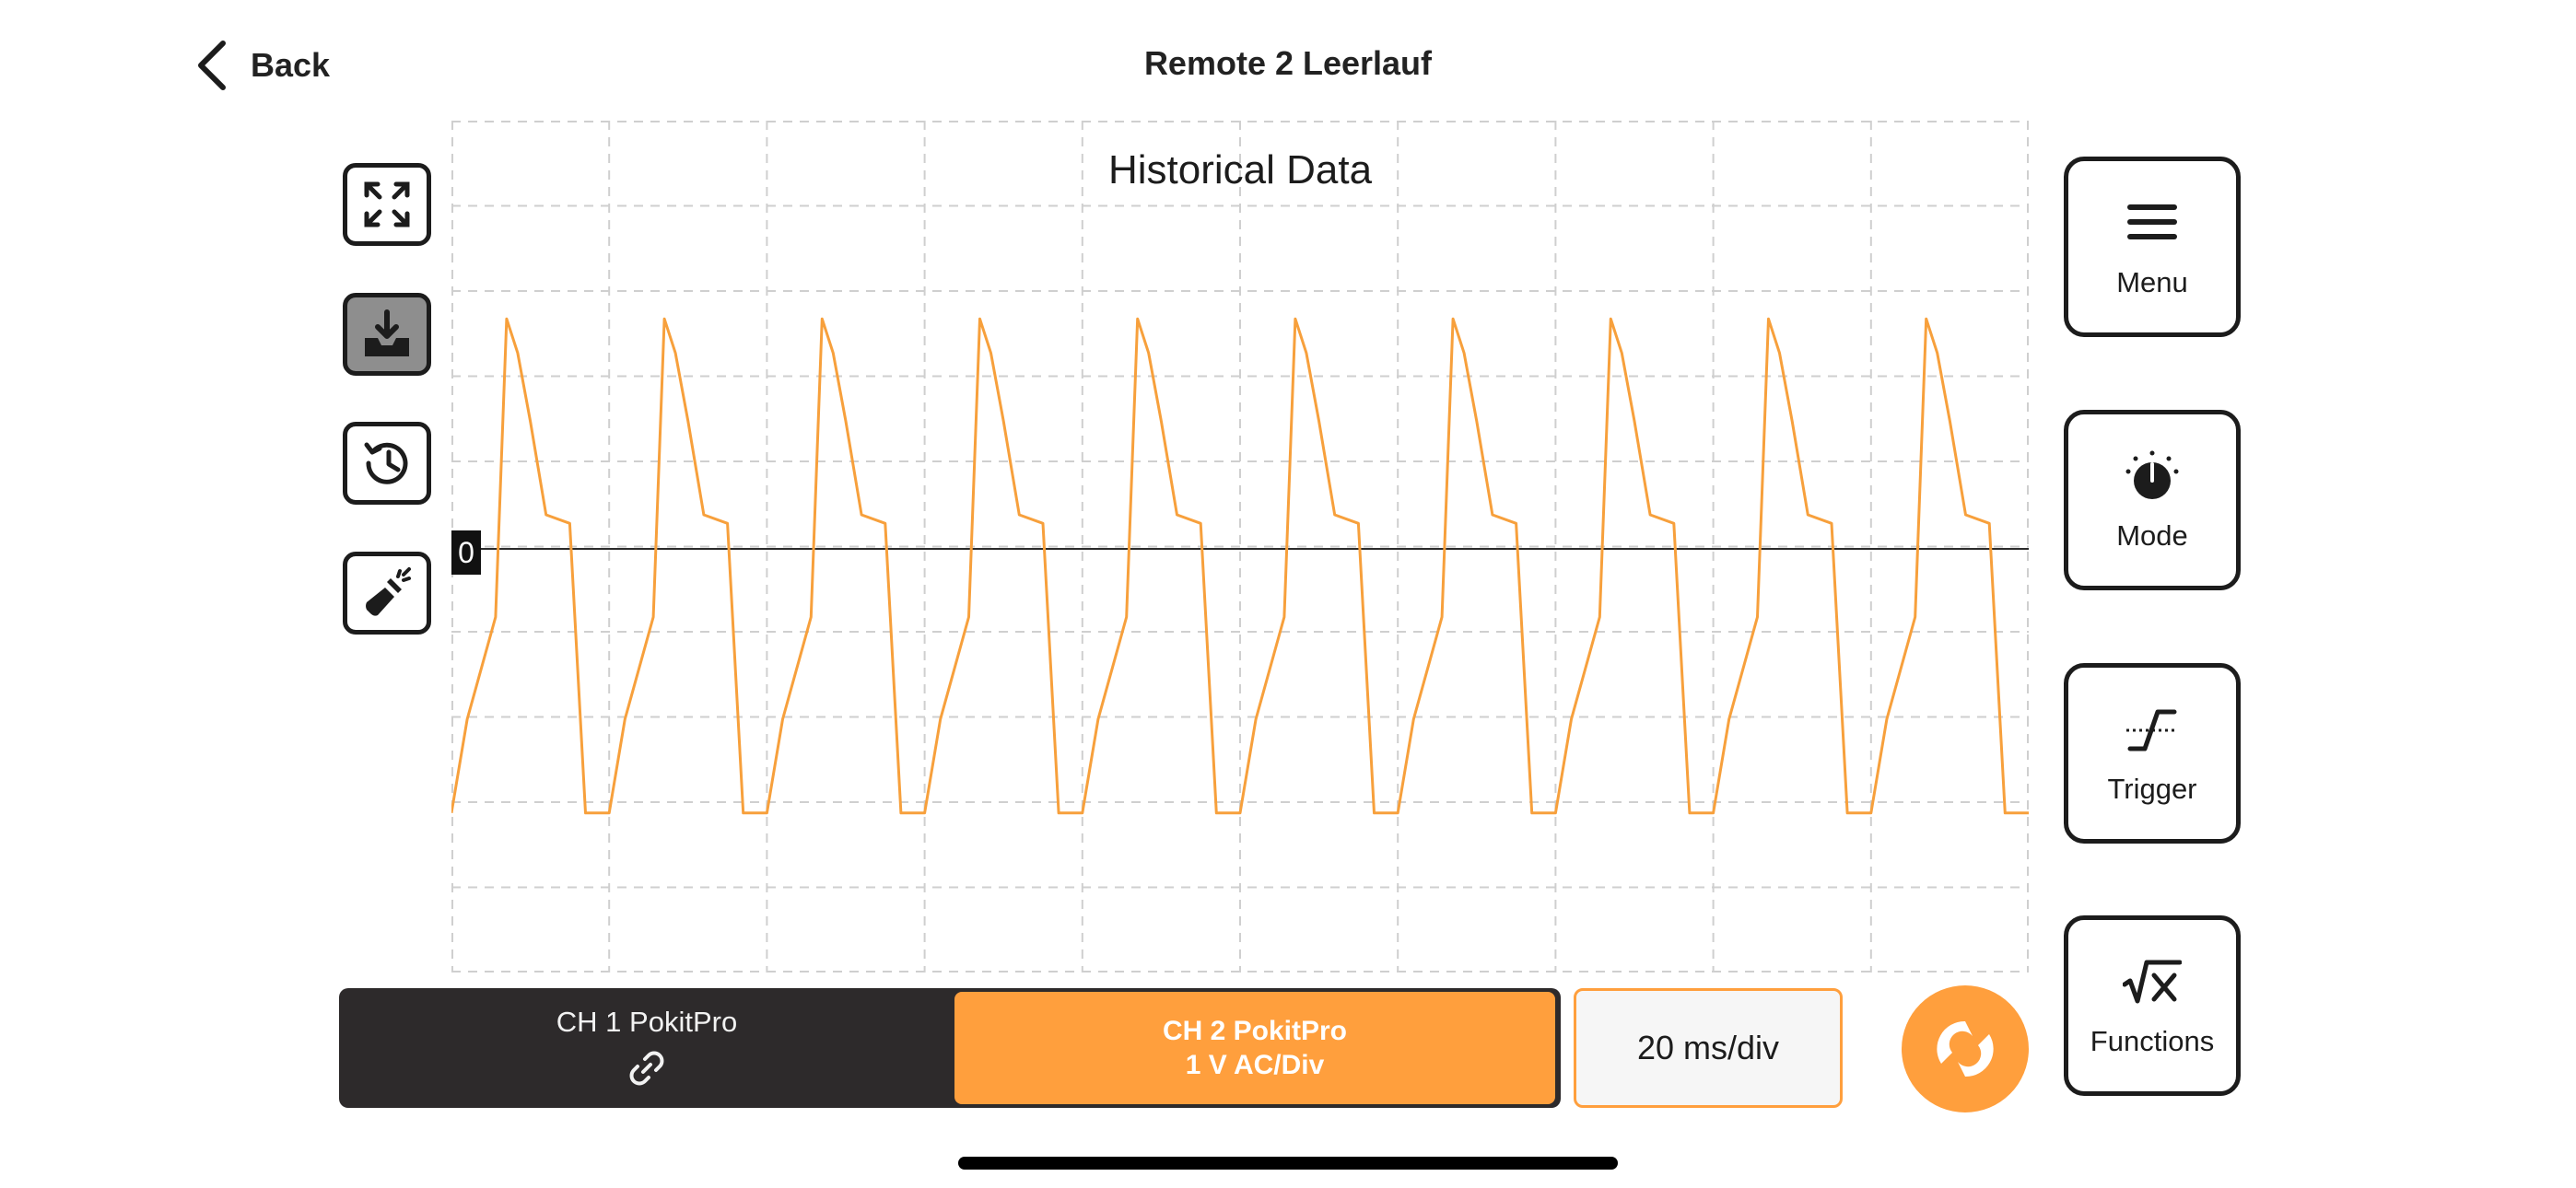 The image size is (2576, 1188). I want to click on mode-label: Mode, so click(2152, 535).